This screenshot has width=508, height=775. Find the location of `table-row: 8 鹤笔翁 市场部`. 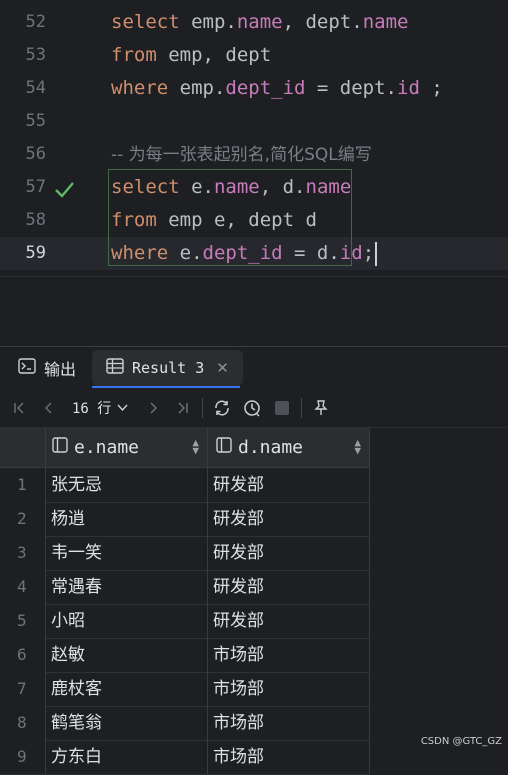

table-row: 8 鹤笔翁 市场部 is located at coordinates (185, 723).